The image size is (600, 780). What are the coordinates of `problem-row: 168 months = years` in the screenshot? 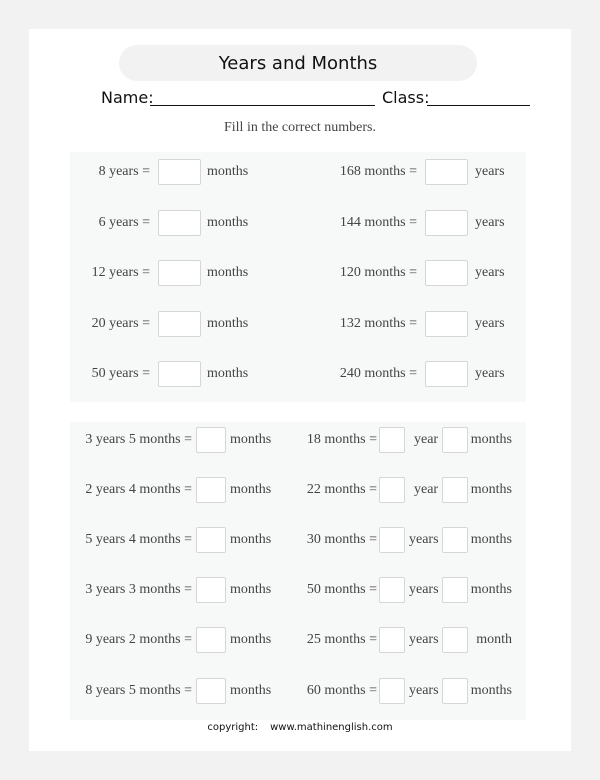 It's located at (298, 173).